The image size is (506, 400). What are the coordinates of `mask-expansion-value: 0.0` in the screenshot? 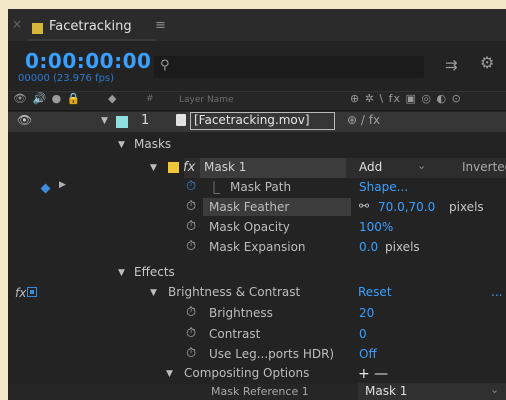 It's located at (368, 247).